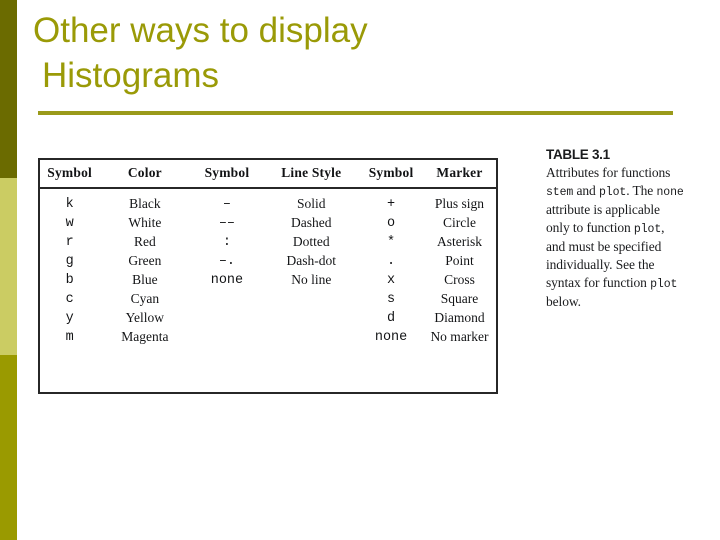 The height and width of the screenshot is (540, 720). What do you see at coordinates (391, 204) in the screenshot?
I see `table-cell: +` at bounding box center [391, 204].